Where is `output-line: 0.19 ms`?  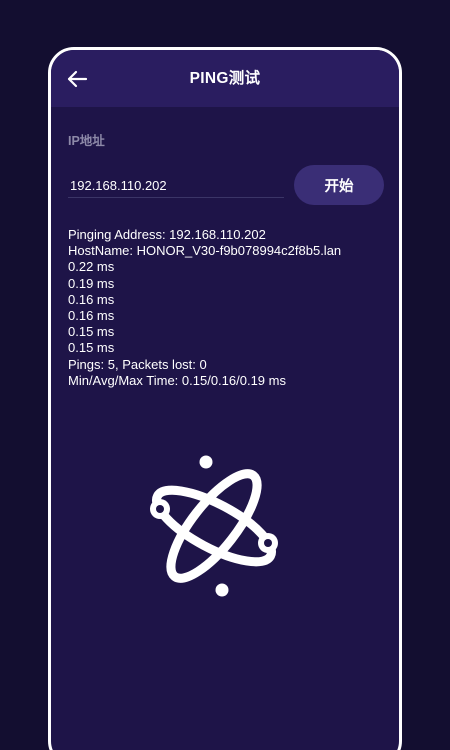 output-line: 0.19 ms is located at coordinates (91, 283).